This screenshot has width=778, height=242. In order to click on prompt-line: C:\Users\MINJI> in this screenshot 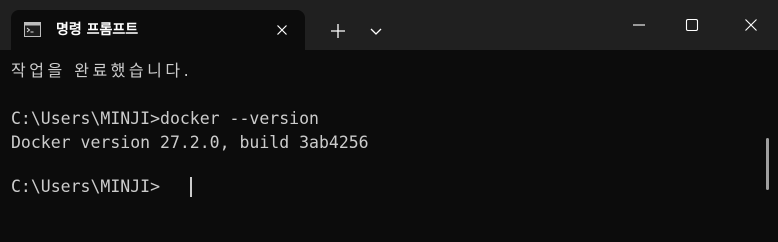, I will do `click(86, 186)`.